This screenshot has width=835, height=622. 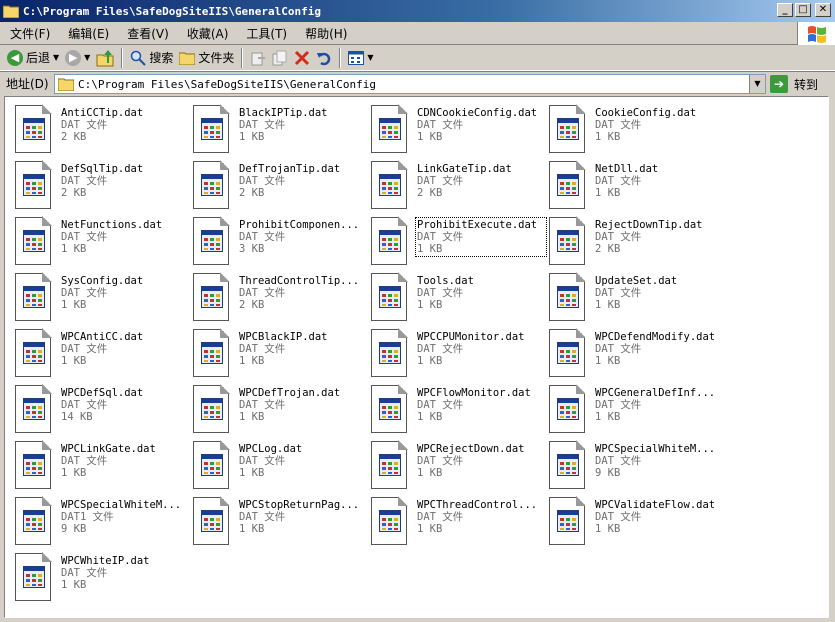 I want to click on copy-to-button, so click(x=280, y=58).